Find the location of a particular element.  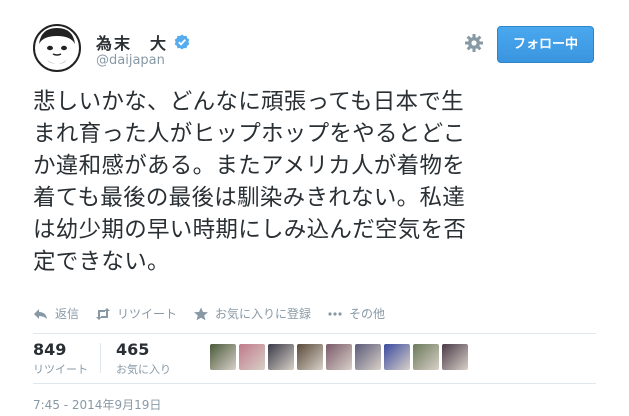

tweet-line: 定できない。 is located at coordinates (101, 262).